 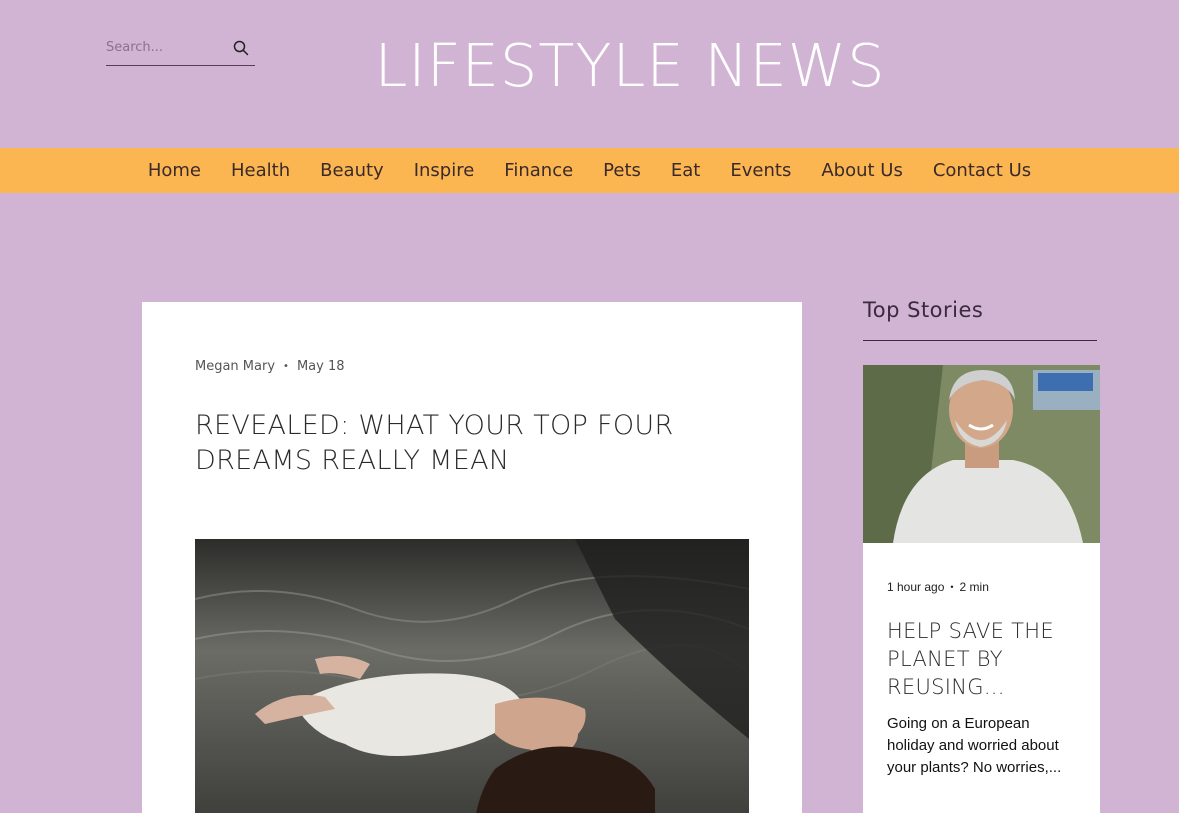 I want to click on nav-item-inspire: Inspire, so click(x=444, y=170).